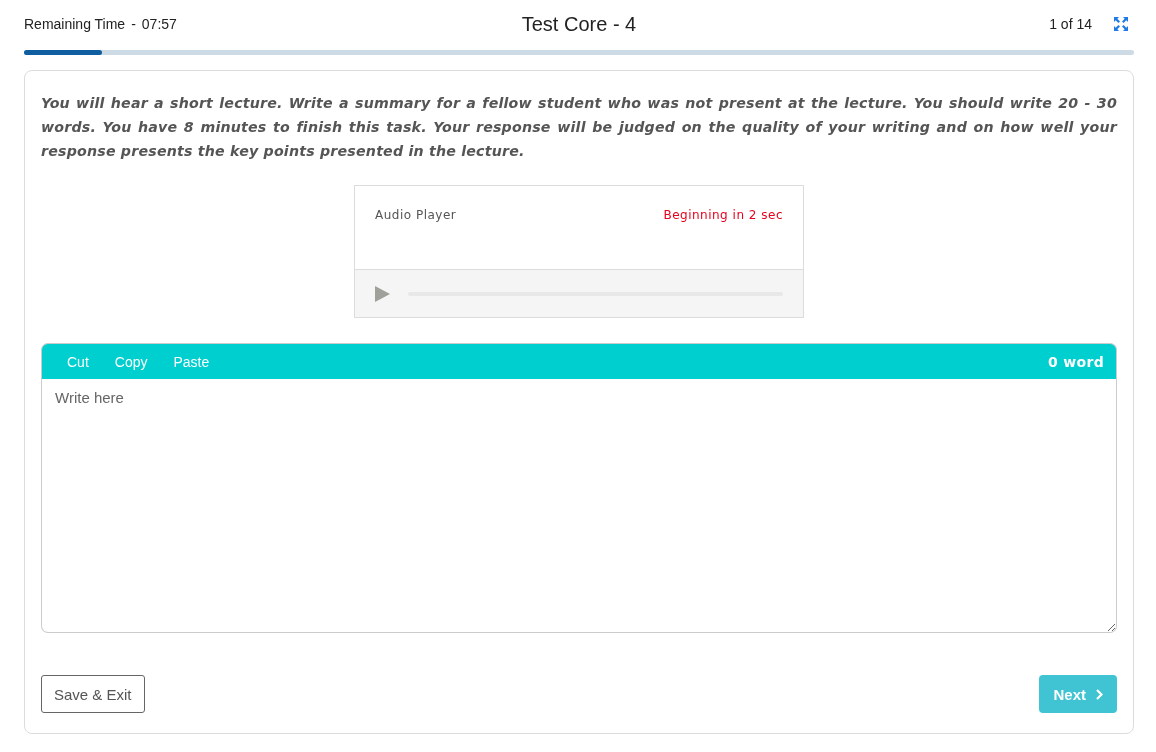 The width and height of the screenshot is (1156, 752). I want to click on page-counter: 1 of 14, so click(1070, 24).